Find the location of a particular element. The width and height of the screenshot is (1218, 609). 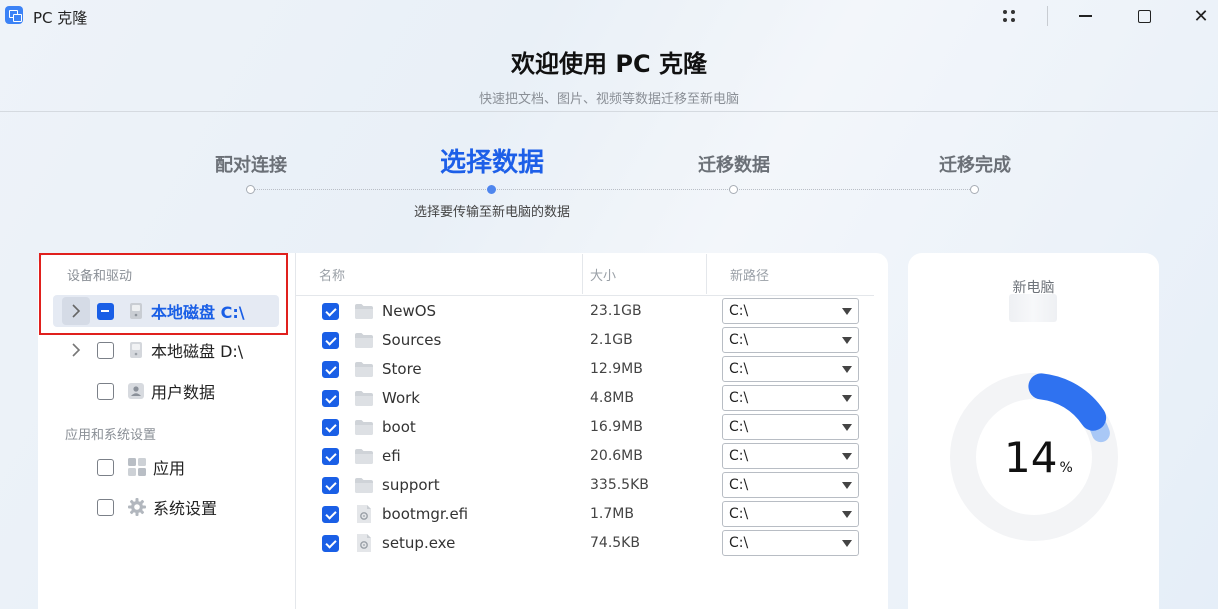

tree-item-apps: 应用 is located at coordinates (166, 467).